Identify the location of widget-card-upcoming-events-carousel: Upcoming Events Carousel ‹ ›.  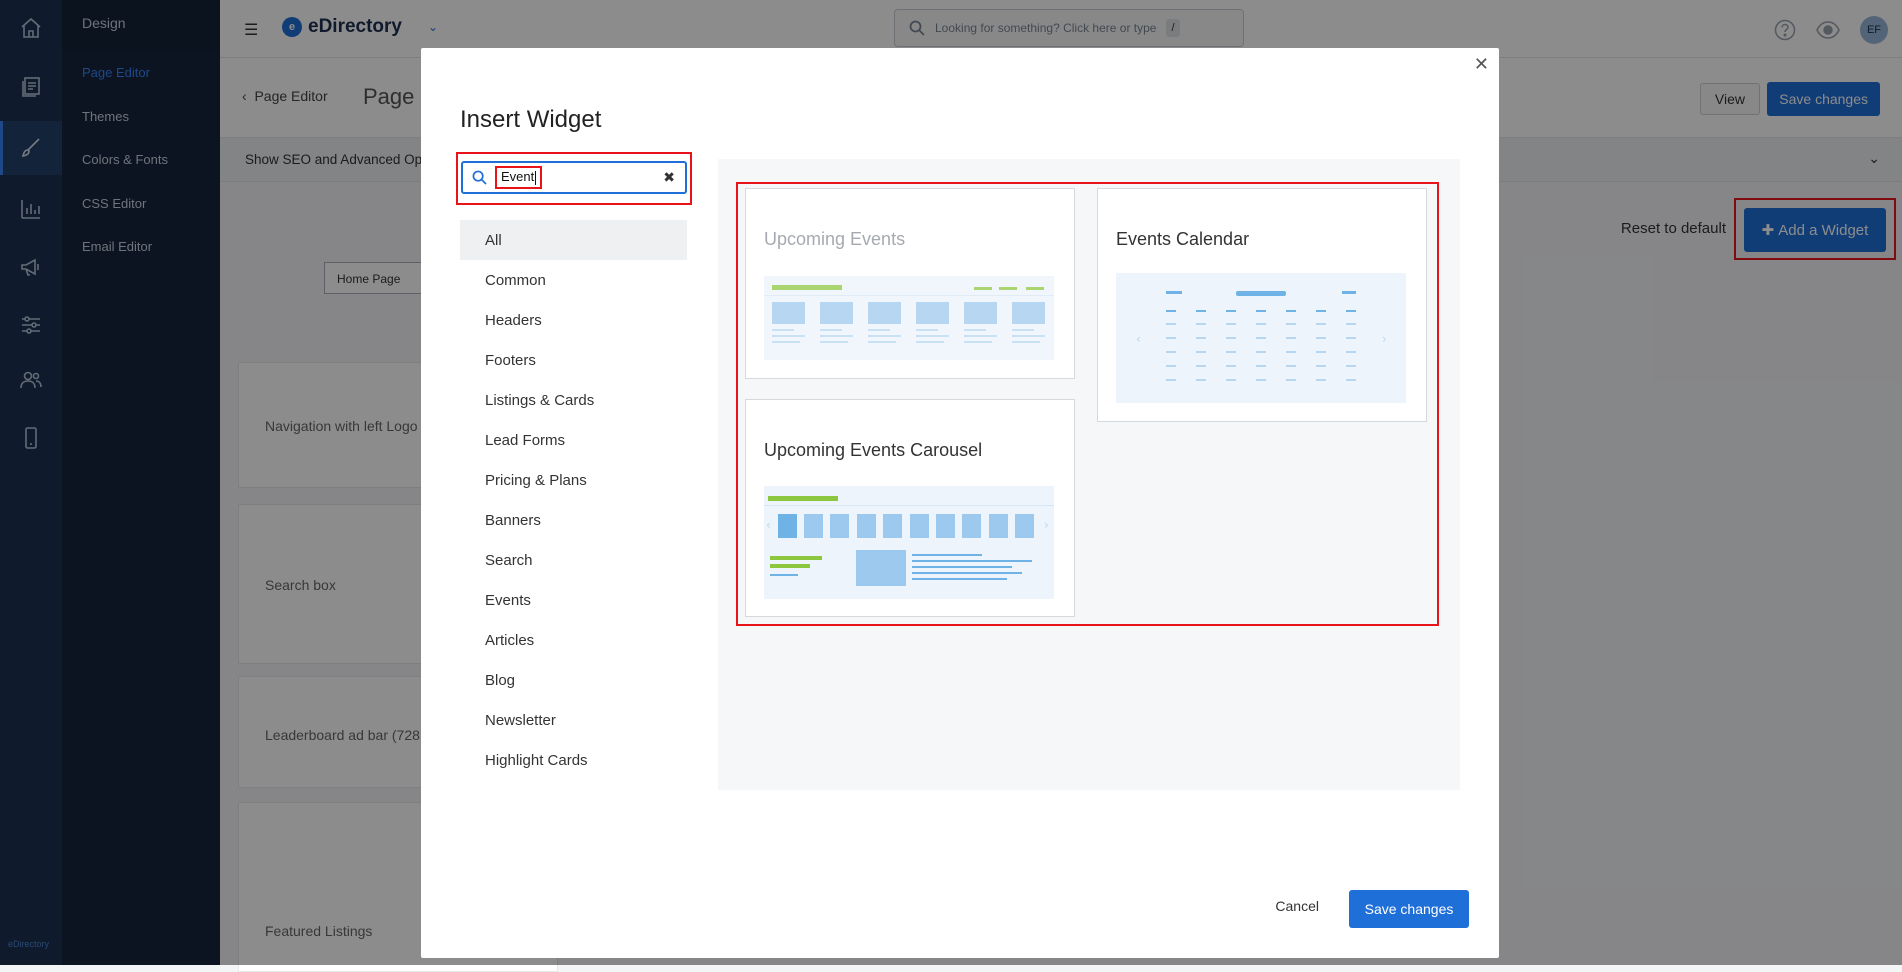
(910, 508).